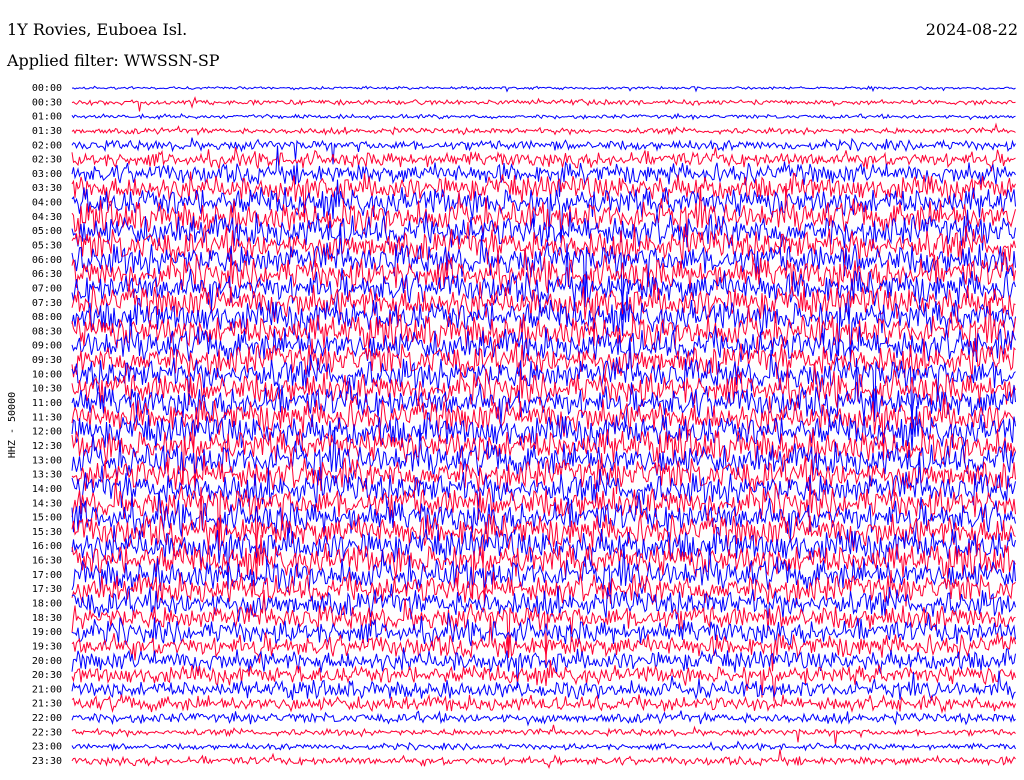  What do you see at coordinates (47, 718) in the screenshot?
I see `row-label: 22:00` at bounding box center [47, 718].